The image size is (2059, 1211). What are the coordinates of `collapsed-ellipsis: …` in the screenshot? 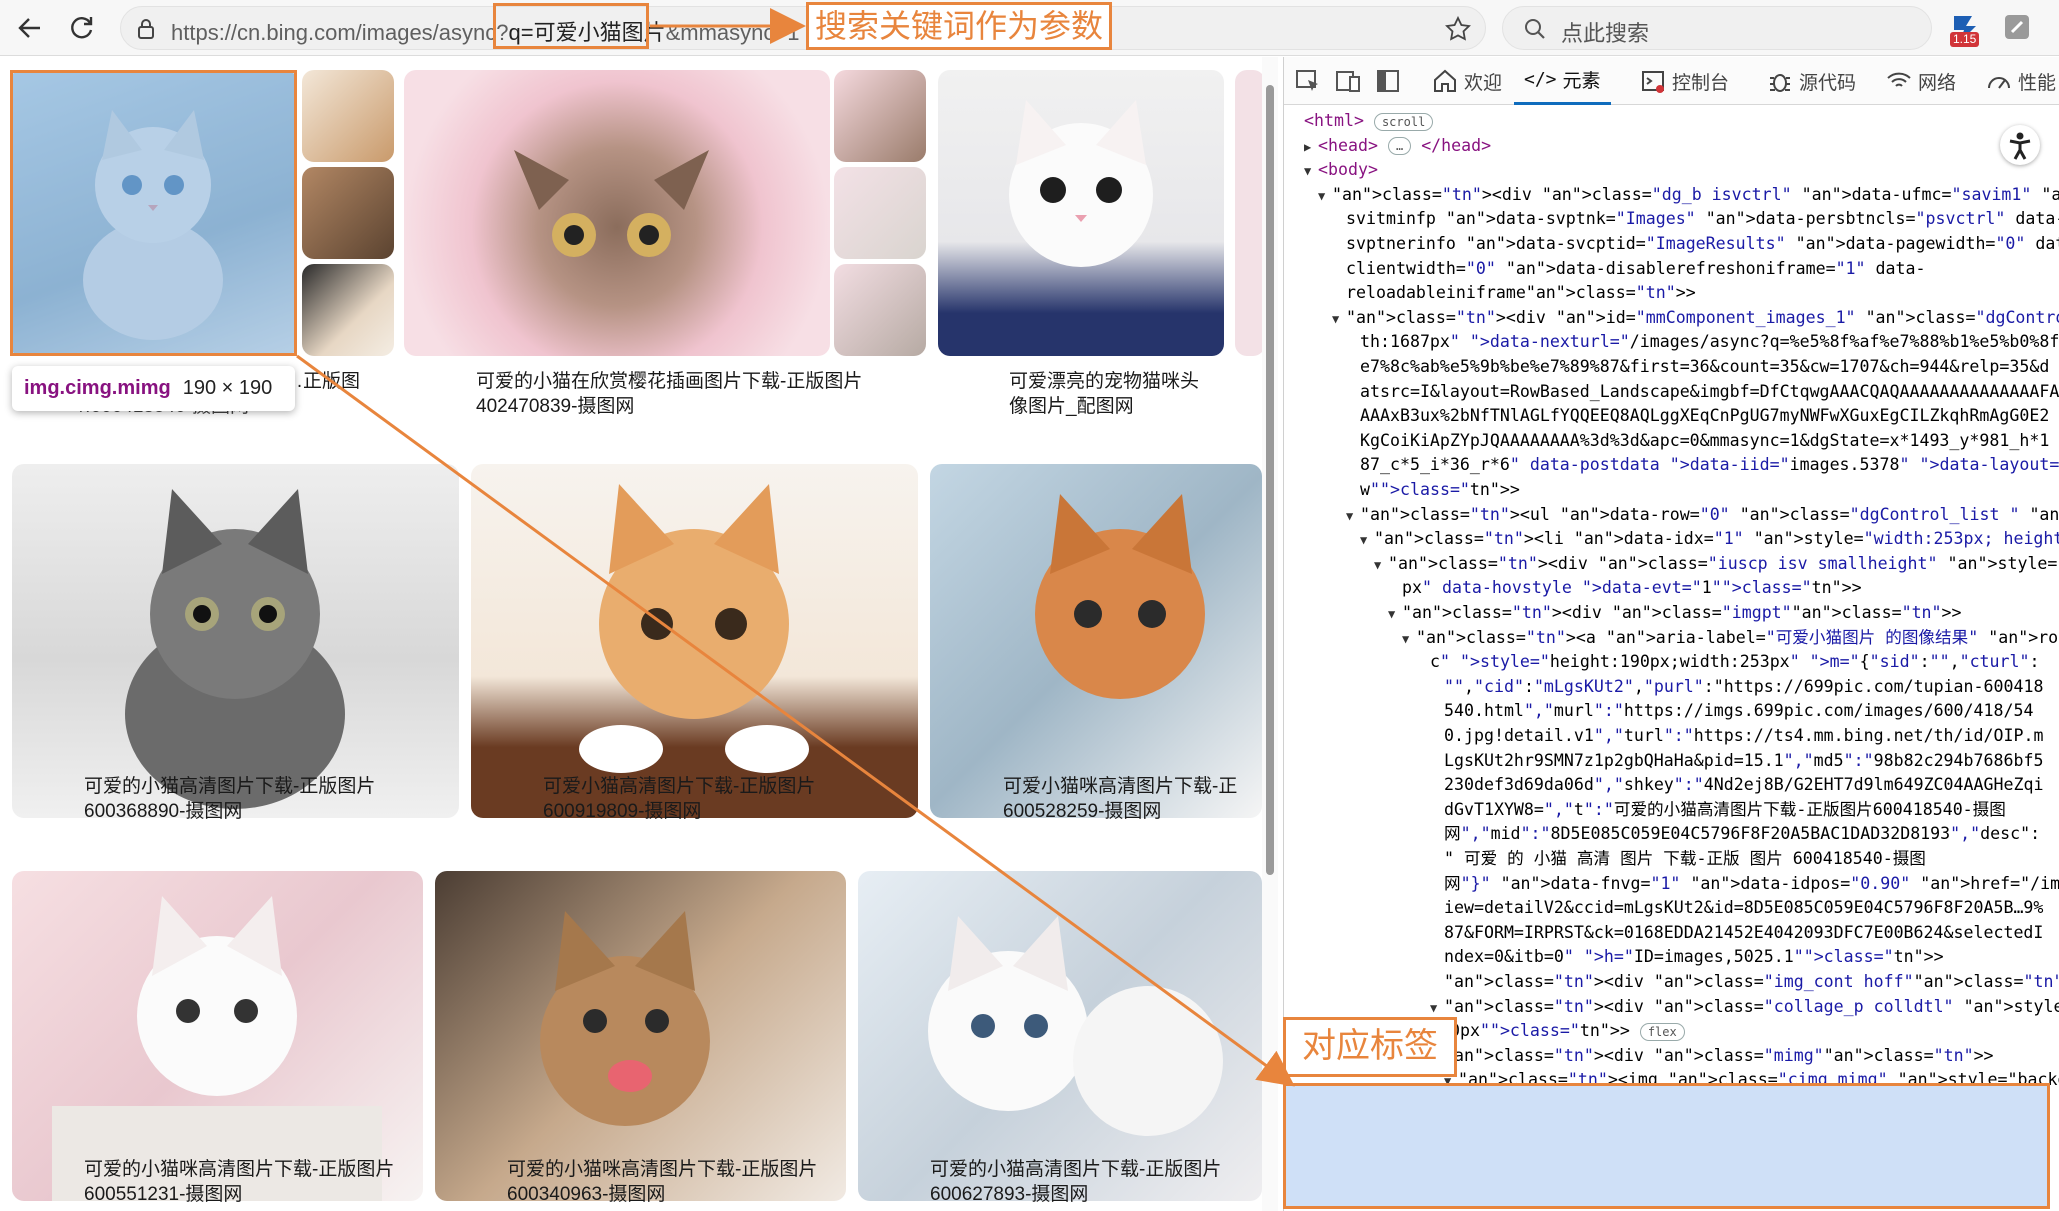 It's located at (1399, 146).